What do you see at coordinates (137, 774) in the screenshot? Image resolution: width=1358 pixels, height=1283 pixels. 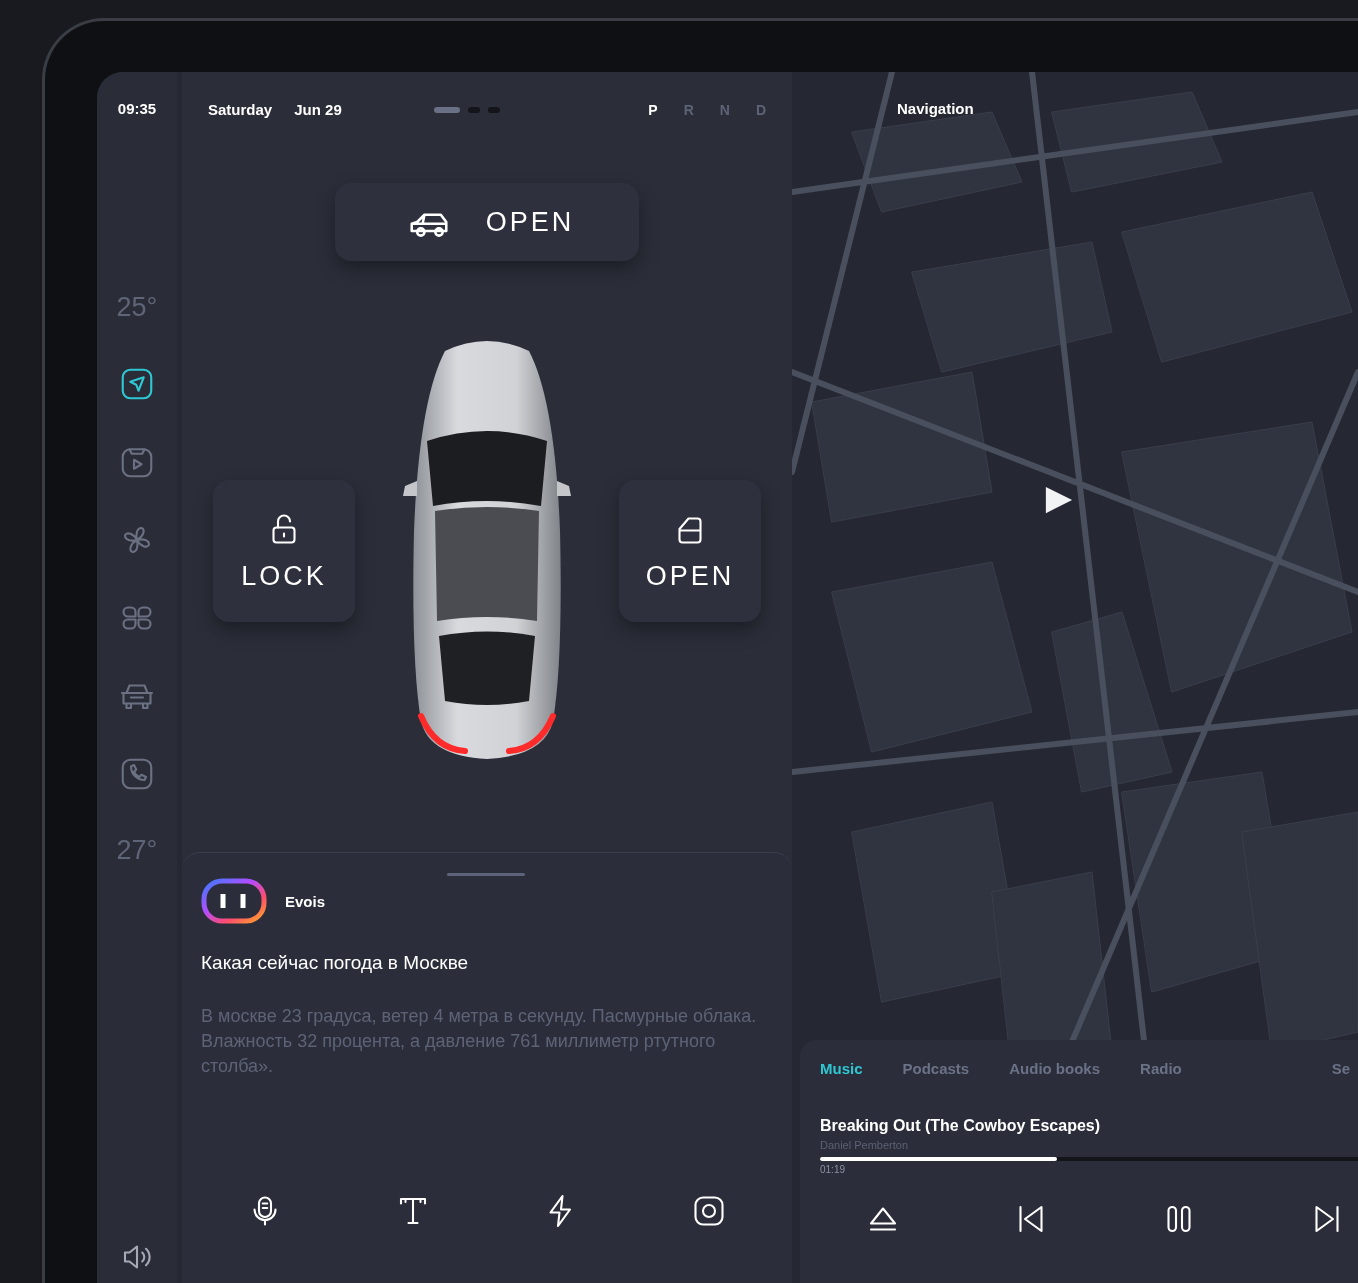 I see `phone-icon` at bounding box center [137, 774].